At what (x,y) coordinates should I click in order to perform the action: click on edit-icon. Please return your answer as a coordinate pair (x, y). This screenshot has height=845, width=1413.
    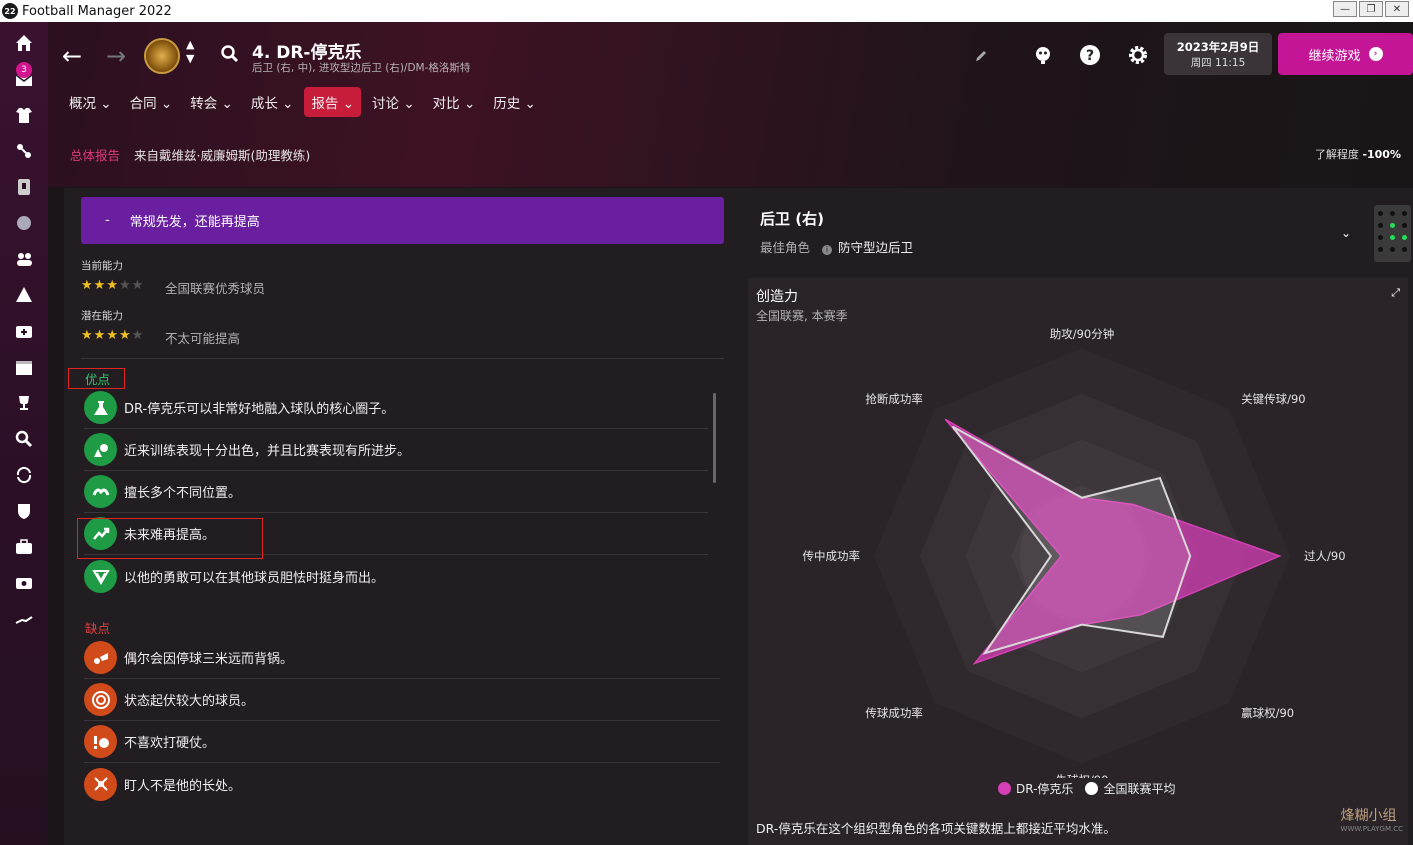
    Looking at the image, I should click on (985, 59).